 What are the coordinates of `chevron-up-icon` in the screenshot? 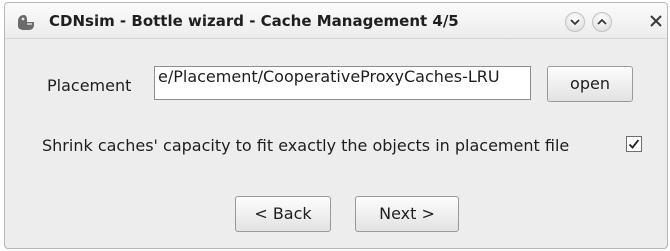 It's located at (602, 21).